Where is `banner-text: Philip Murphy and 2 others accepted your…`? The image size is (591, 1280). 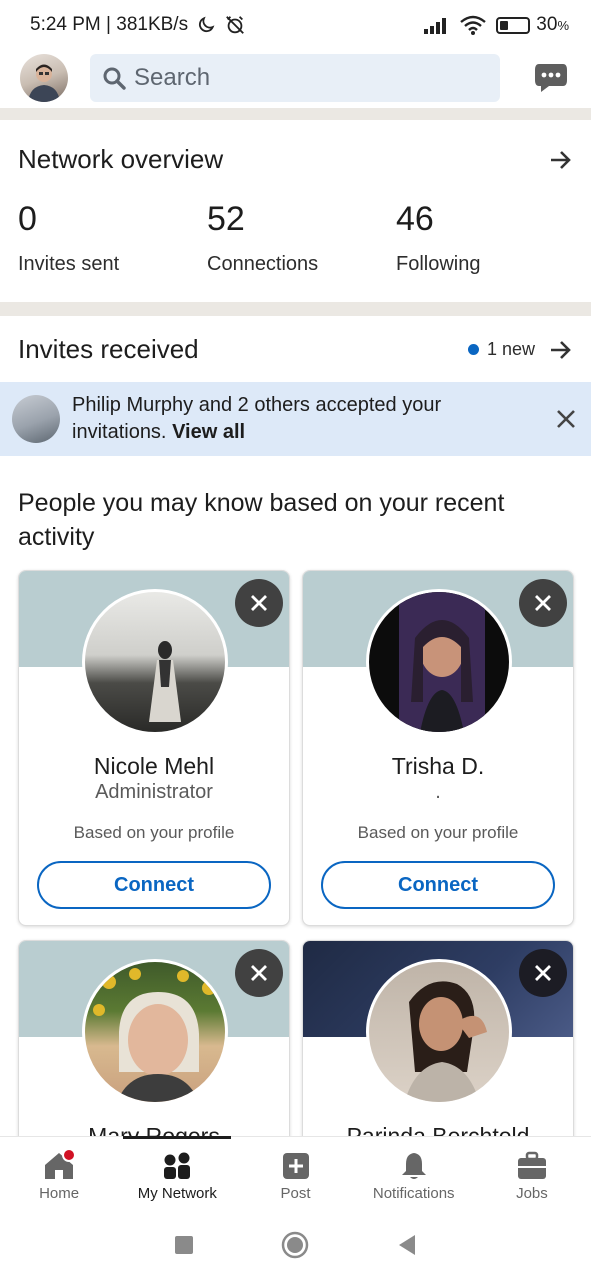
banner-text: Philip Murphy and 2 others accepted your… is located at coordinates (282, 419).